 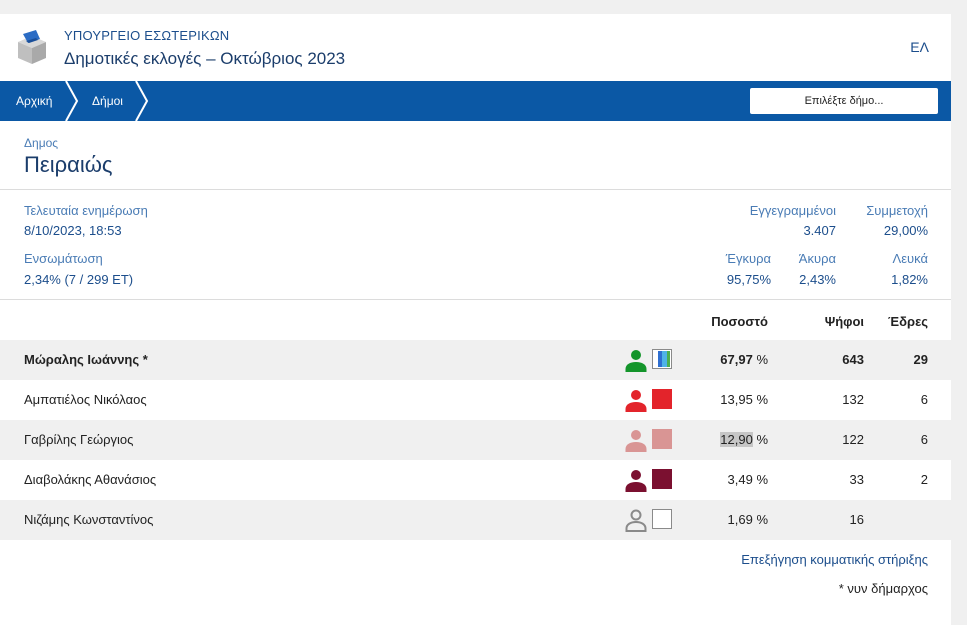 What do you see at coordinates (919, 47) in the screenshot?
I see `language-switch: ΕΛ` at bounding box center [919, 47].